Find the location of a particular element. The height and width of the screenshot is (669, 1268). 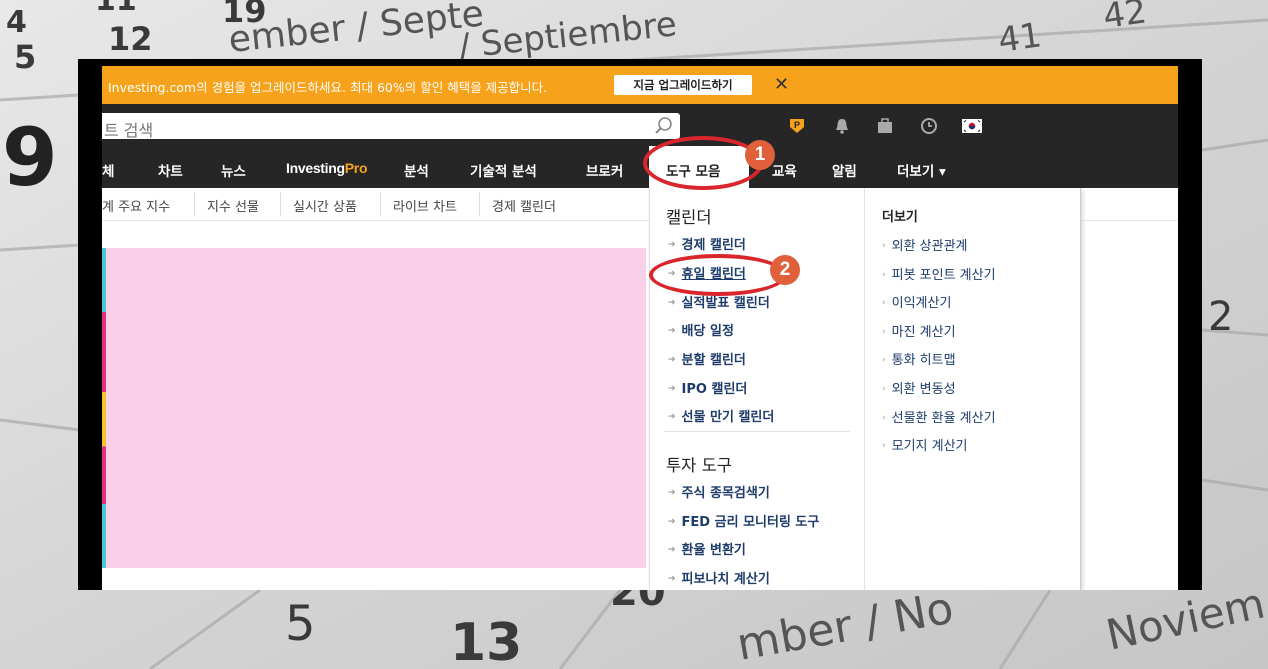

calendar-number: 9 is located at coordinates (30, 157).